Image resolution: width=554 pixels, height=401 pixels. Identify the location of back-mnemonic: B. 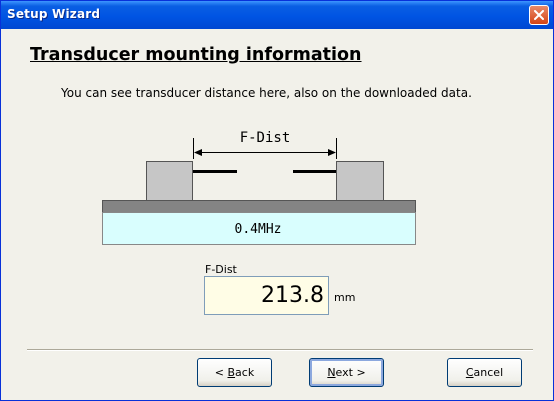
(231, 372).